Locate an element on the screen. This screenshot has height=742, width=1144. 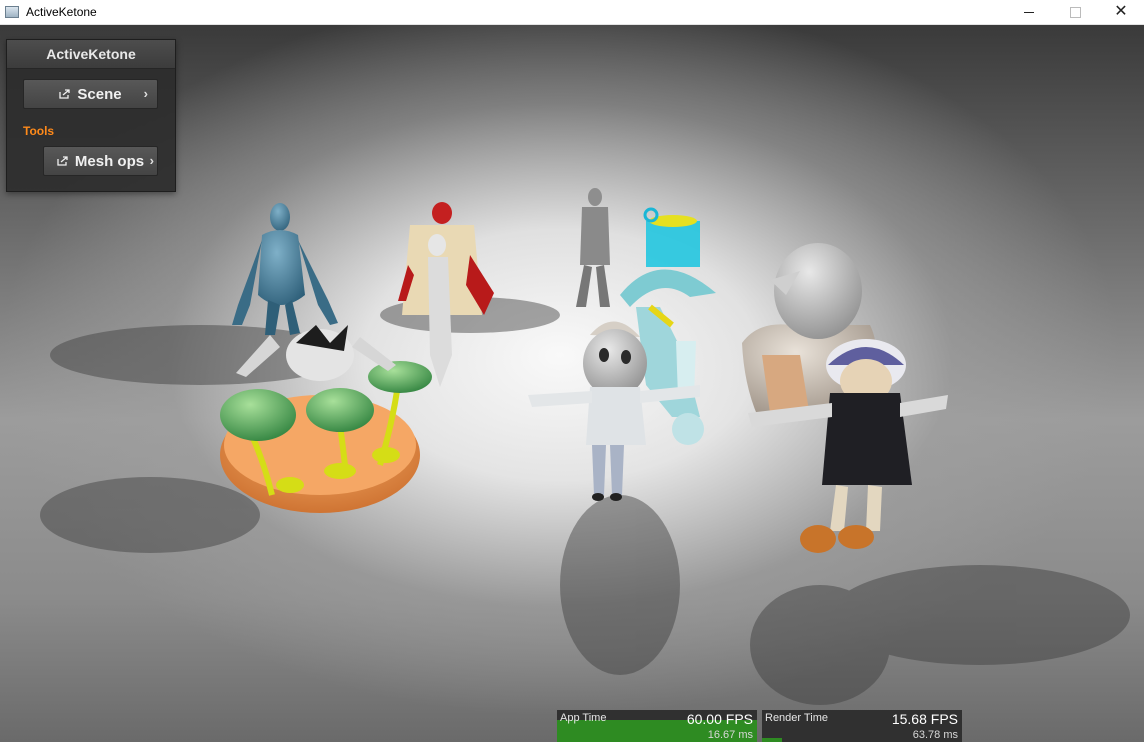
maximize-icon is located at coordinates (1075, 12).